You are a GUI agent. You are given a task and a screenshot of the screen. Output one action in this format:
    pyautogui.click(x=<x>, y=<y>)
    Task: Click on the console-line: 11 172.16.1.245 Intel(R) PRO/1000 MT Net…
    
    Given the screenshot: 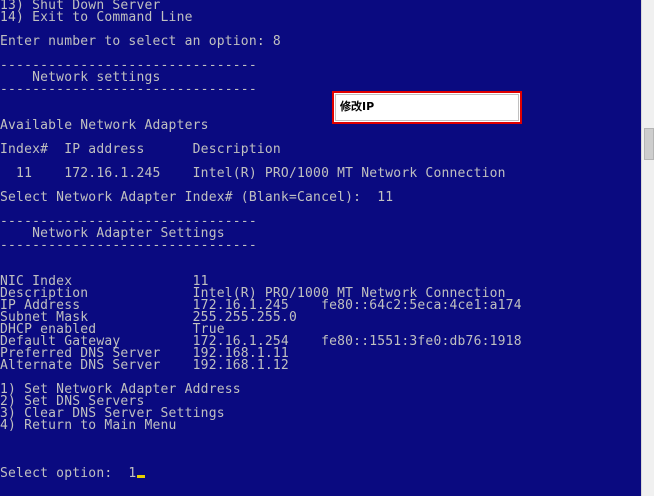 What is the action you would take?
    pyautogui.click(x=253, y=173)
    